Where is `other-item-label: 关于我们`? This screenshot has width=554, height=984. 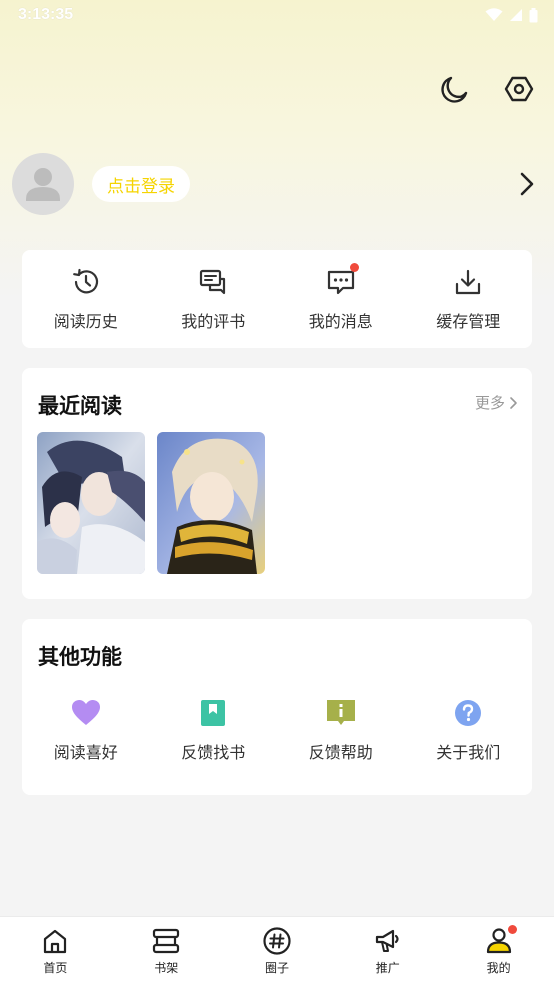 other-item-label: 关于我们 is located at coordinates (468, 752).